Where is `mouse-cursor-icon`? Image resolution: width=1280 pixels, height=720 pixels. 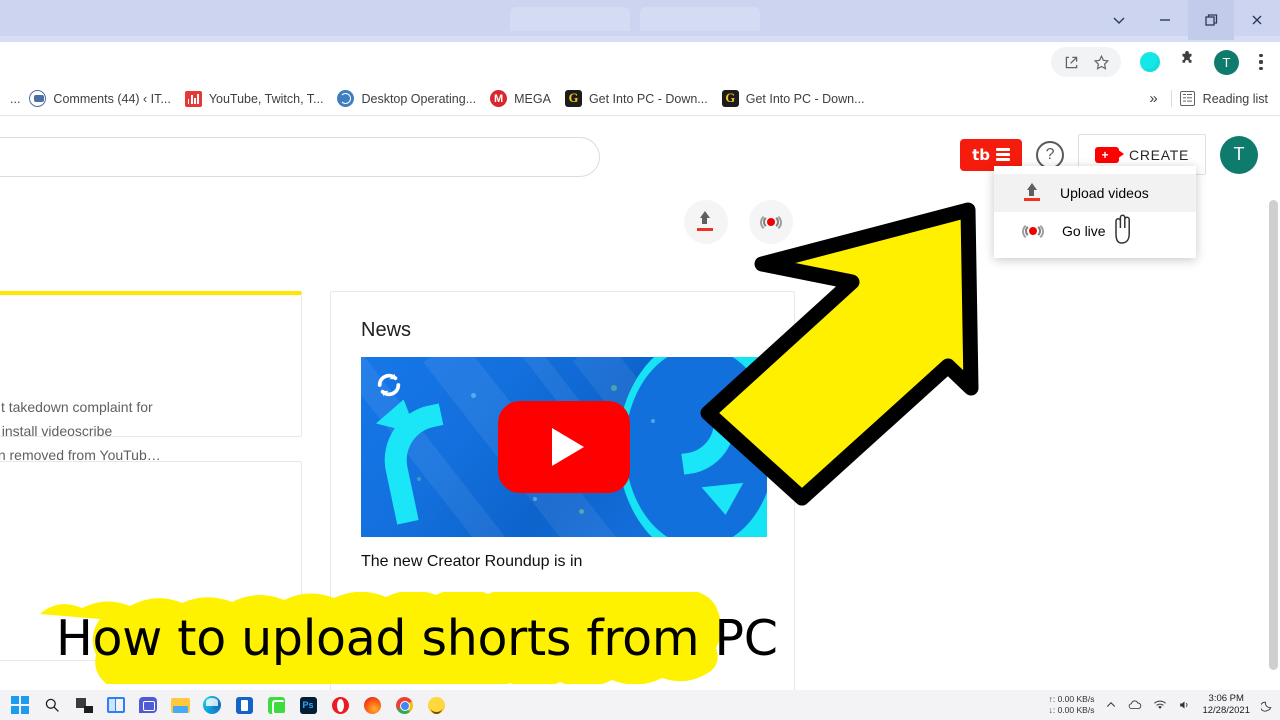 mouse-cursor-icon is located at coordinates (1122, 229).